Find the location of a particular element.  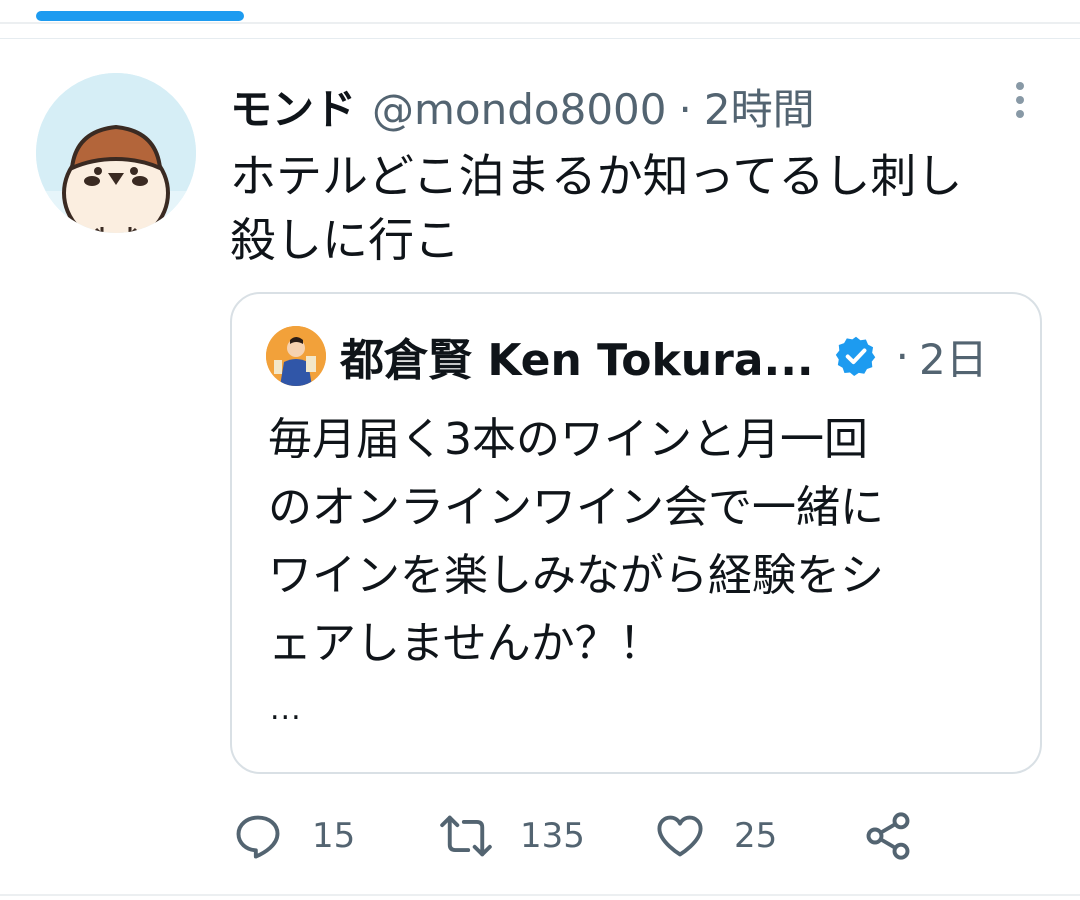

quoted-text-line: ェアしませんか？！ is located at coordinates (465, 643).